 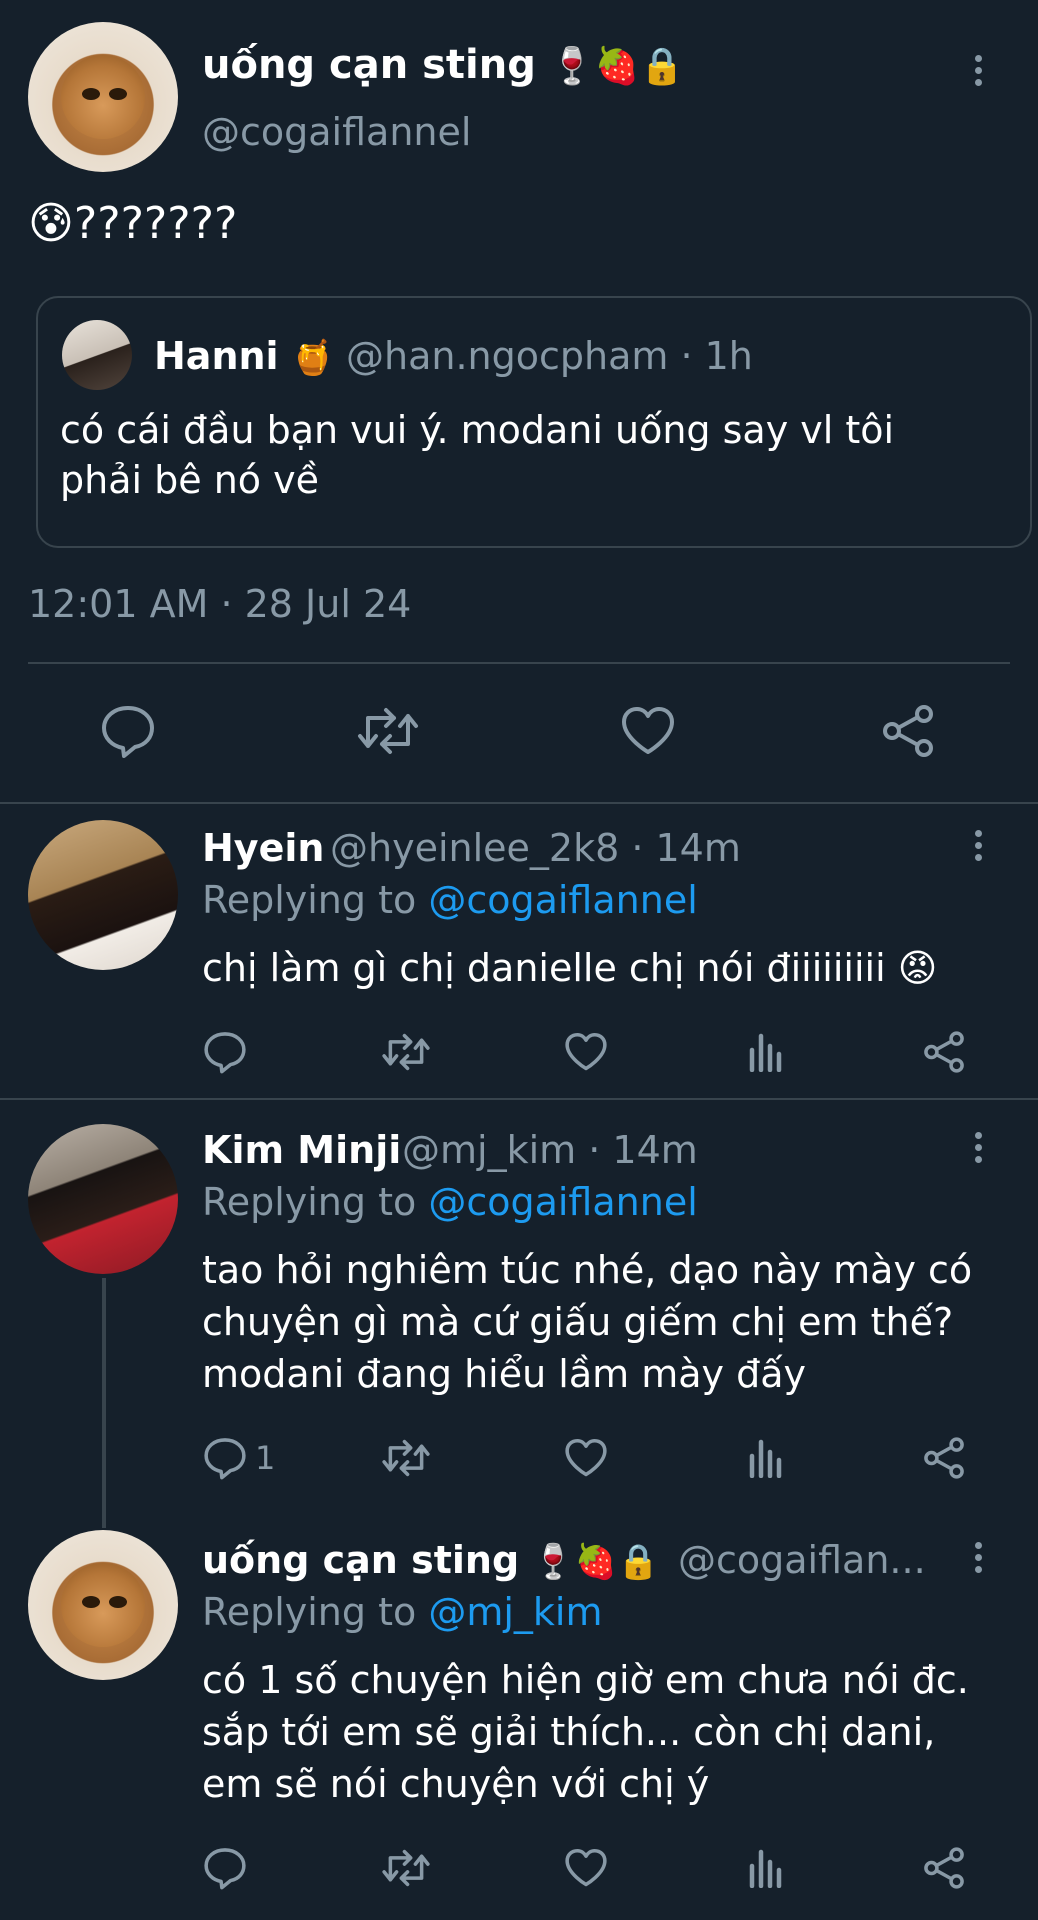 What do you see at coordinates (189, 480) in the screenshot?
I see `quoted-text-line: phải bê nó về` at bounding box center [189, 480].